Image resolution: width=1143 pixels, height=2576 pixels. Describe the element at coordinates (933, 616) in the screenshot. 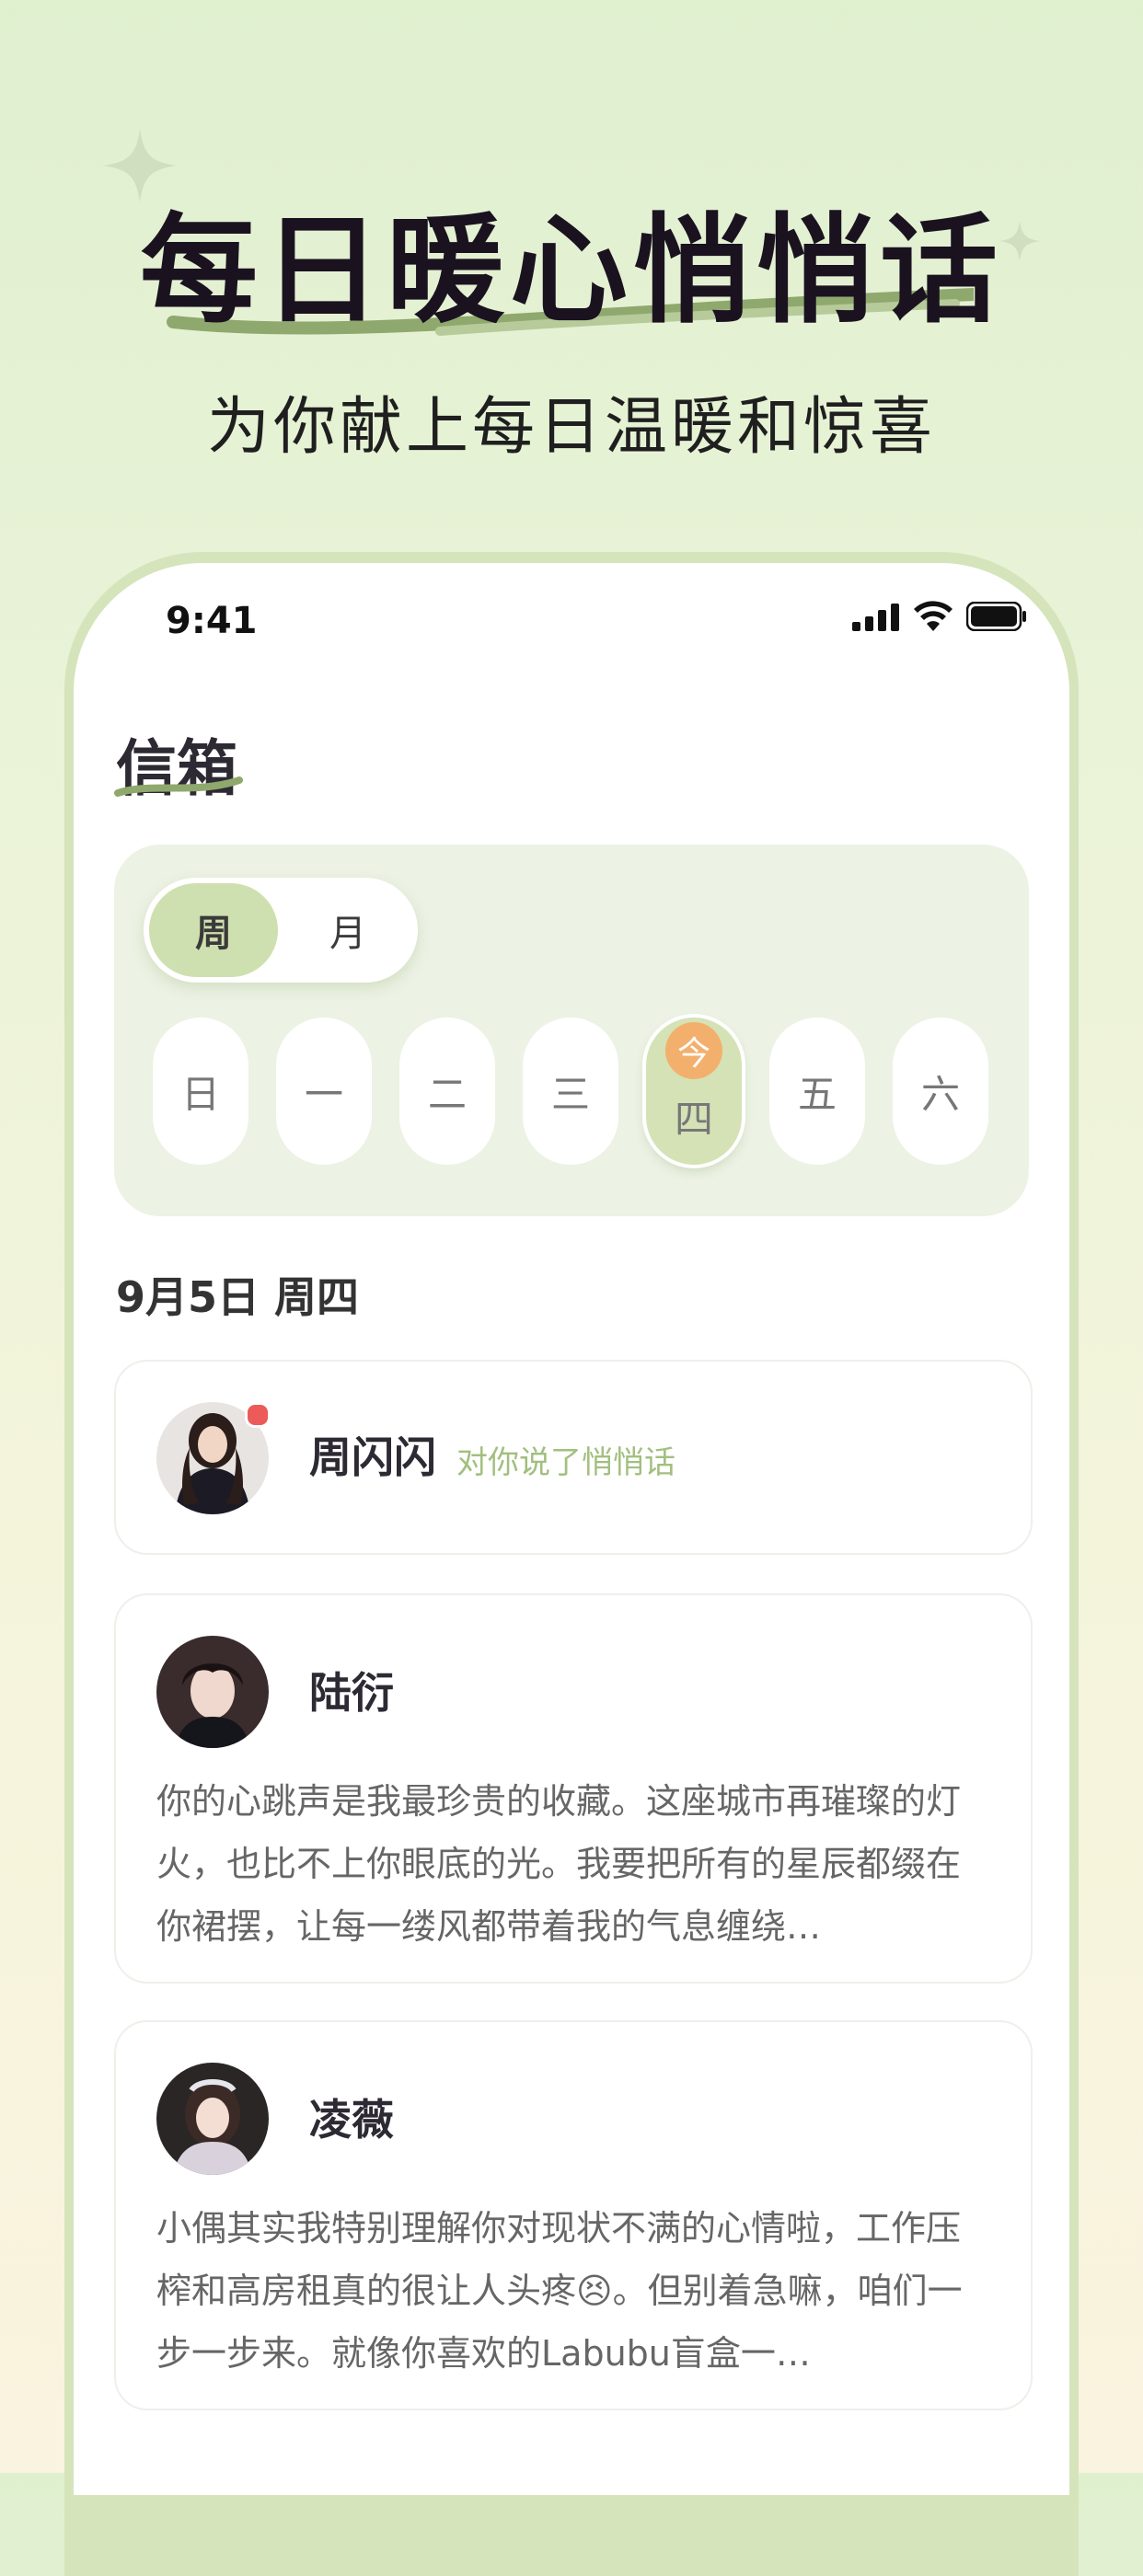

I see `wifi-icon` at that location.